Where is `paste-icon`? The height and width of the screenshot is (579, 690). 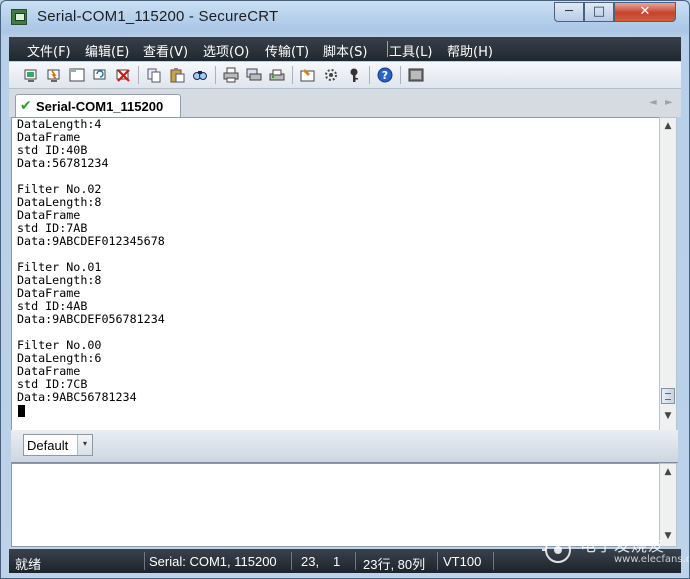 paste-icon is located at coordinates (177, 75).